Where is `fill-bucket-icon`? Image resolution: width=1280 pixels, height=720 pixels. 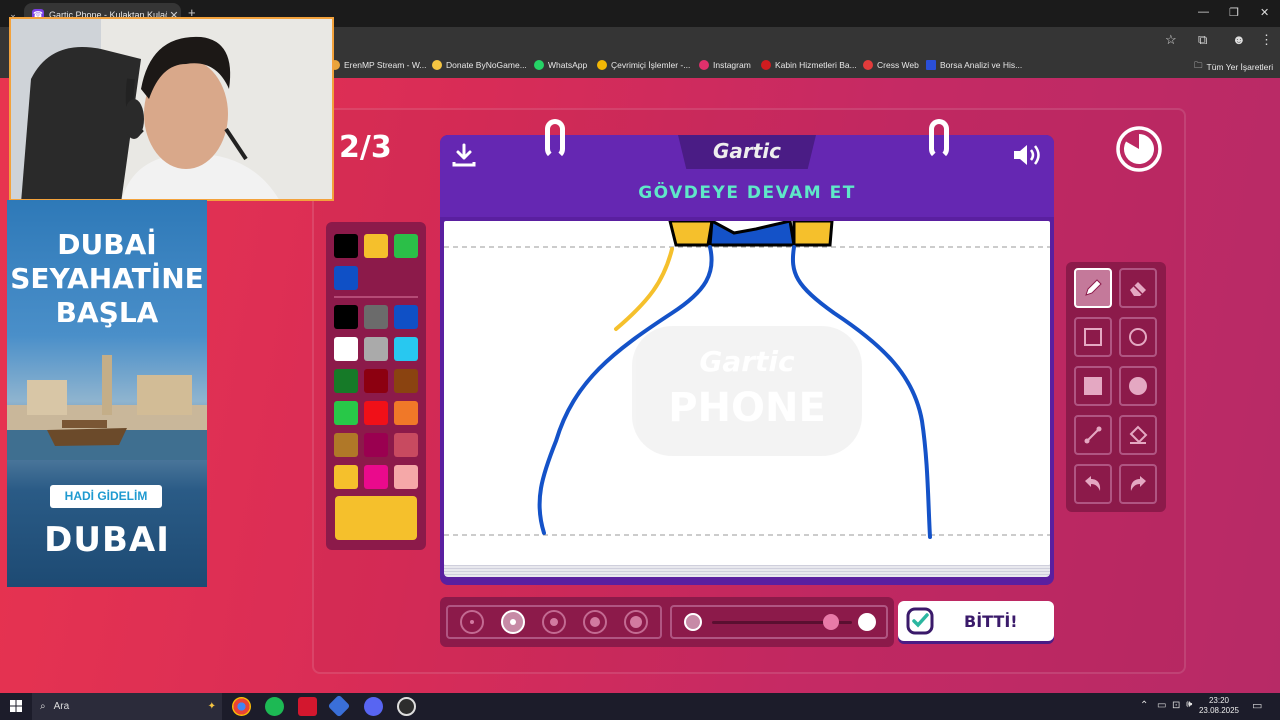 fill-bucket-icon is located at coordinates (1138, 434).